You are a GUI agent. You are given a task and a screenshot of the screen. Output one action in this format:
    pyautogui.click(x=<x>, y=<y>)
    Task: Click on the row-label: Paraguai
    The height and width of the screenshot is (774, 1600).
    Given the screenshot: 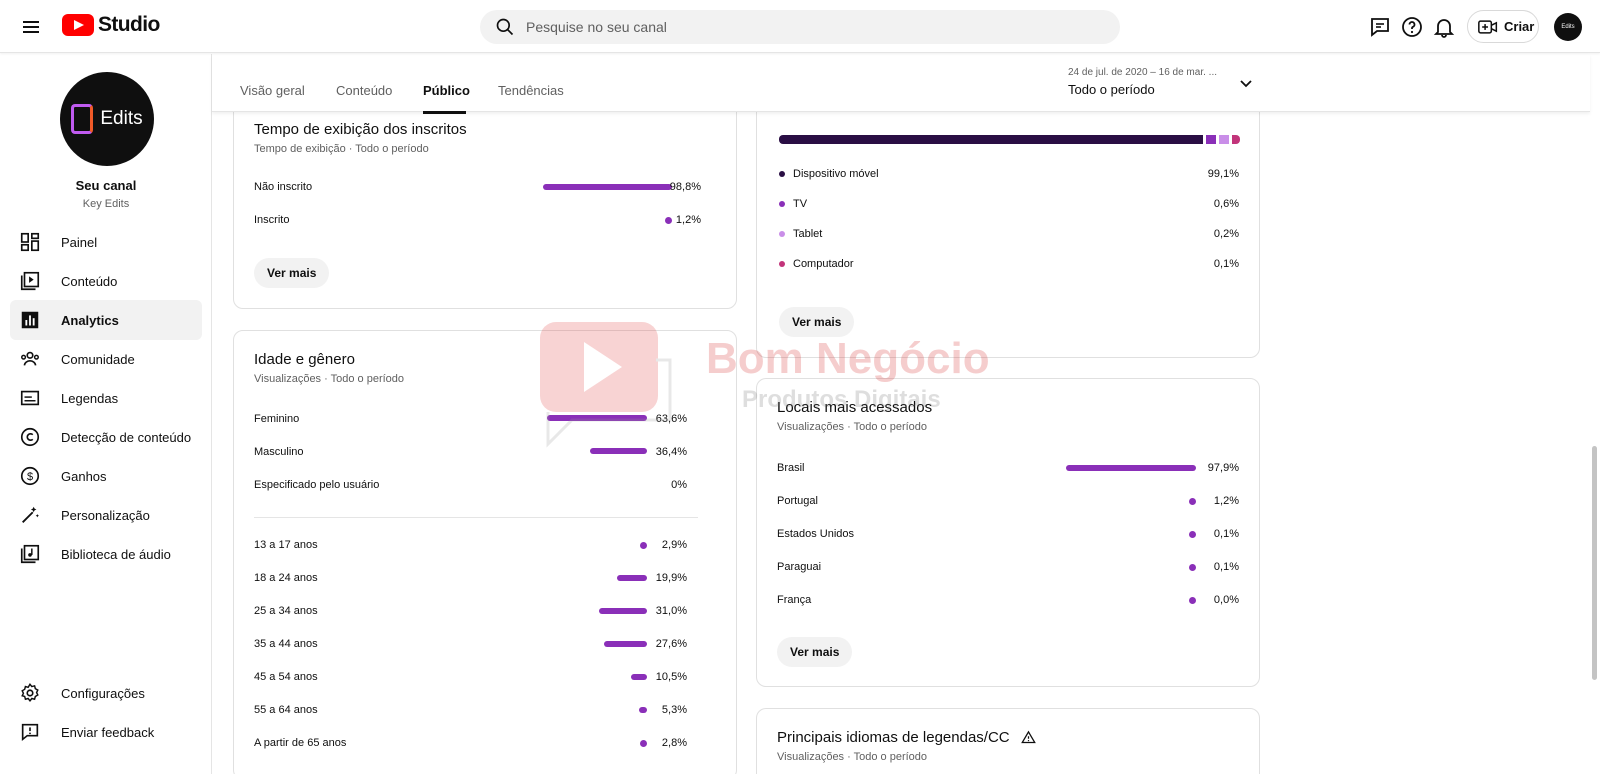 What is the action you would take?
    pyautogui.click(x=799, y=567)
    